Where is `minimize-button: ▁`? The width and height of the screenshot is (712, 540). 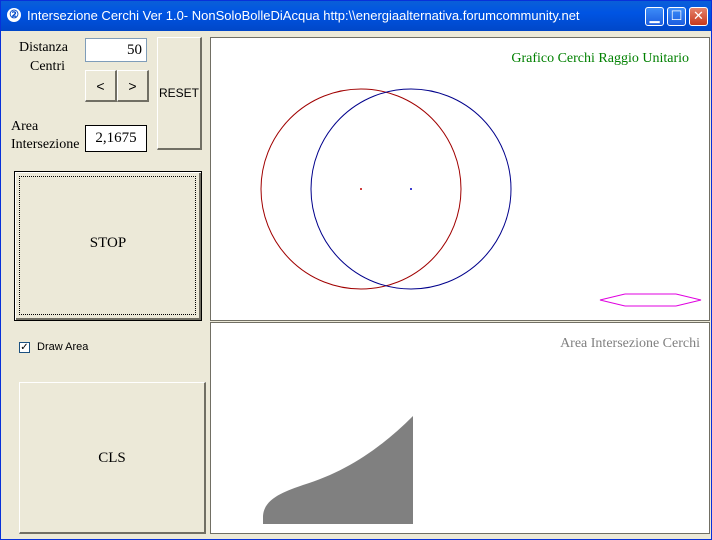
minimize-button: ▁ is located at coordinates (654, 16).